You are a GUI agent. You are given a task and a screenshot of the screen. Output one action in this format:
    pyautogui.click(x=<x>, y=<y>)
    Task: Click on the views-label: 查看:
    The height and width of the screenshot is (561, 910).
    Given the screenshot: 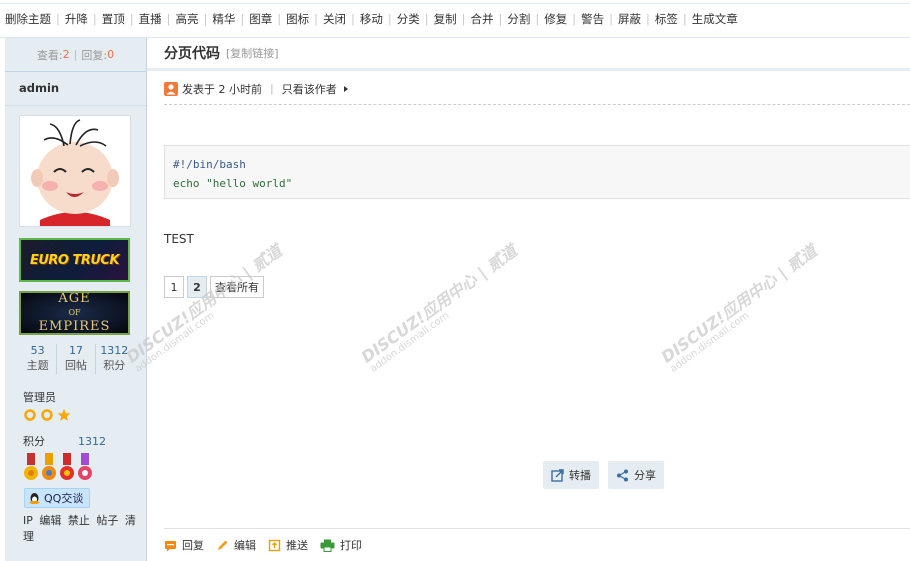 What is the action you would take?
    pyautogui.click(x=49, y=55)
    